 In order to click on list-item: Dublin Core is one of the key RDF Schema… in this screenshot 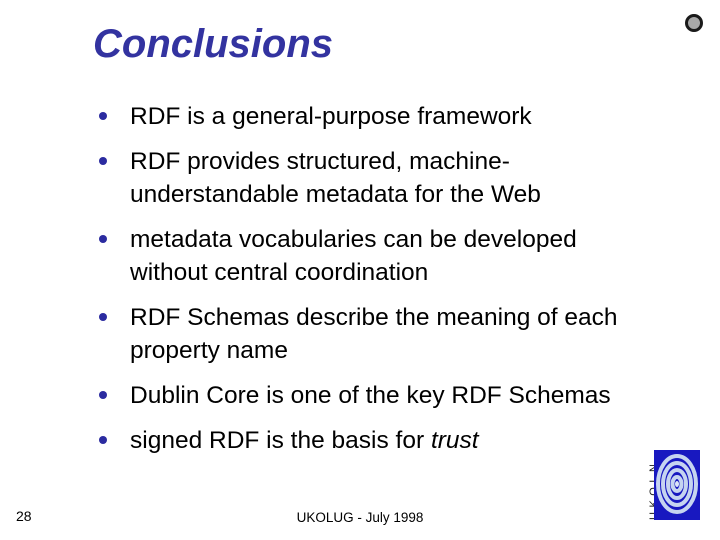, I will do `click(375, 396)`.